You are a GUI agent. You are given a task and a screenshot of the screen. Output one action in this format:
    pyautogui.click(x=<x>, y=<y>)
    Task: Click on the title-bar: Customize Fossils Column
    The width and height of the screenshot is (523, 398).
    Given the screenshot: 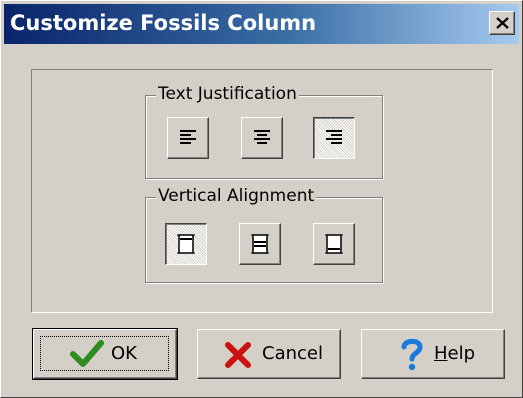 What is the action you would take?
    pyautogui.click(x=261, y=24)
    